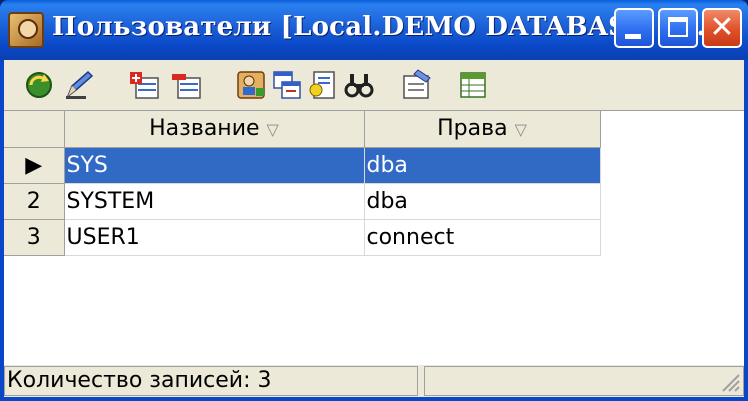 Image resolution: width=748 pixels, height=401 pixels. I want to click on delete-record-icon, so click(187, 85).